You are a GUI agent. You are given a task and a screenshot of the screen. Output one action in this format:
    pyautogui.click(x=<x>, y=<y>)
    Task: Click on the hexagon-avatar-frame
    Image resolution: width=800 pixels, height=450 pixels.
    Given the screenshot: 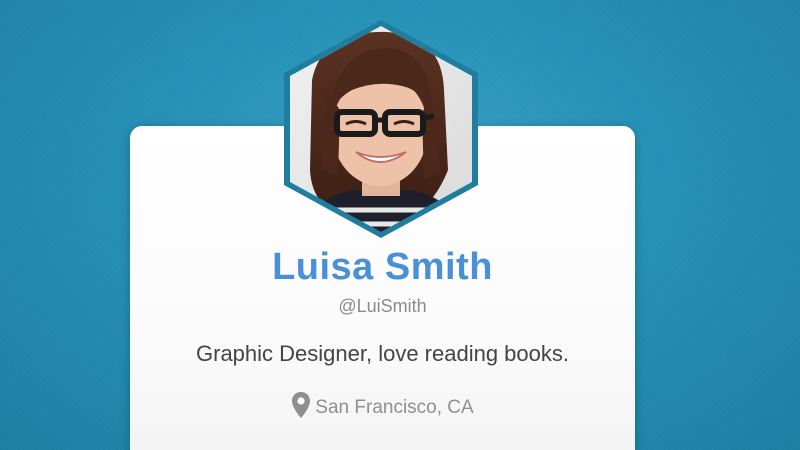 What is the action you would take?
    pyautogui.click(x=381, y=129)
    